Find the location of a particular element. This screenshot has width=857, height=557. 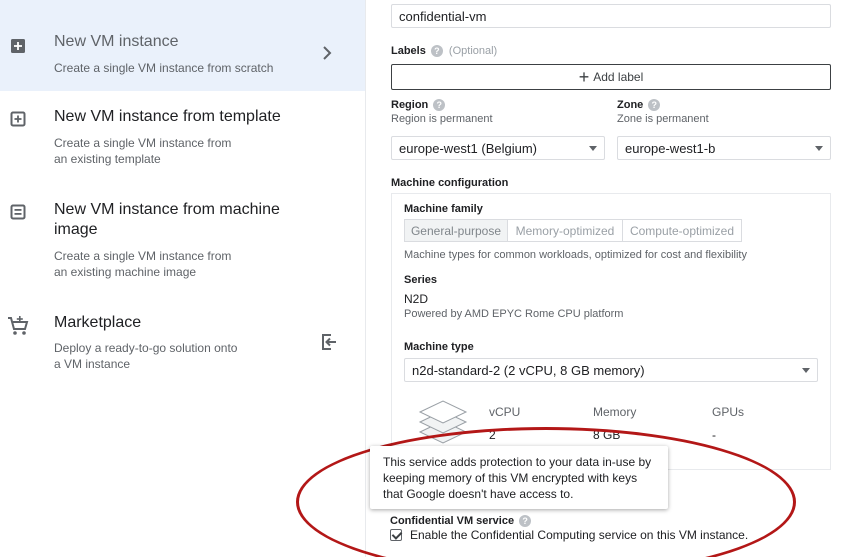

name-input: confidential-vm is located at coordinates (611, 16).